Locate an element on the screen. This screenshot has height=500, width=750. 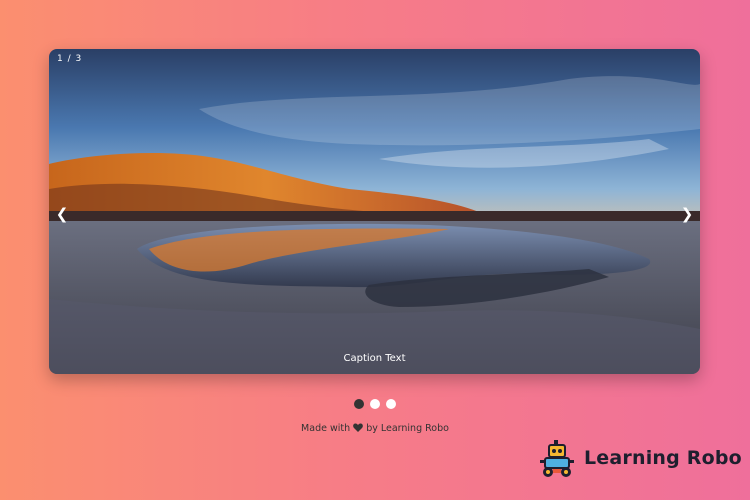
slide-counter: 1 / 3 is located at coordinates (70, 59).